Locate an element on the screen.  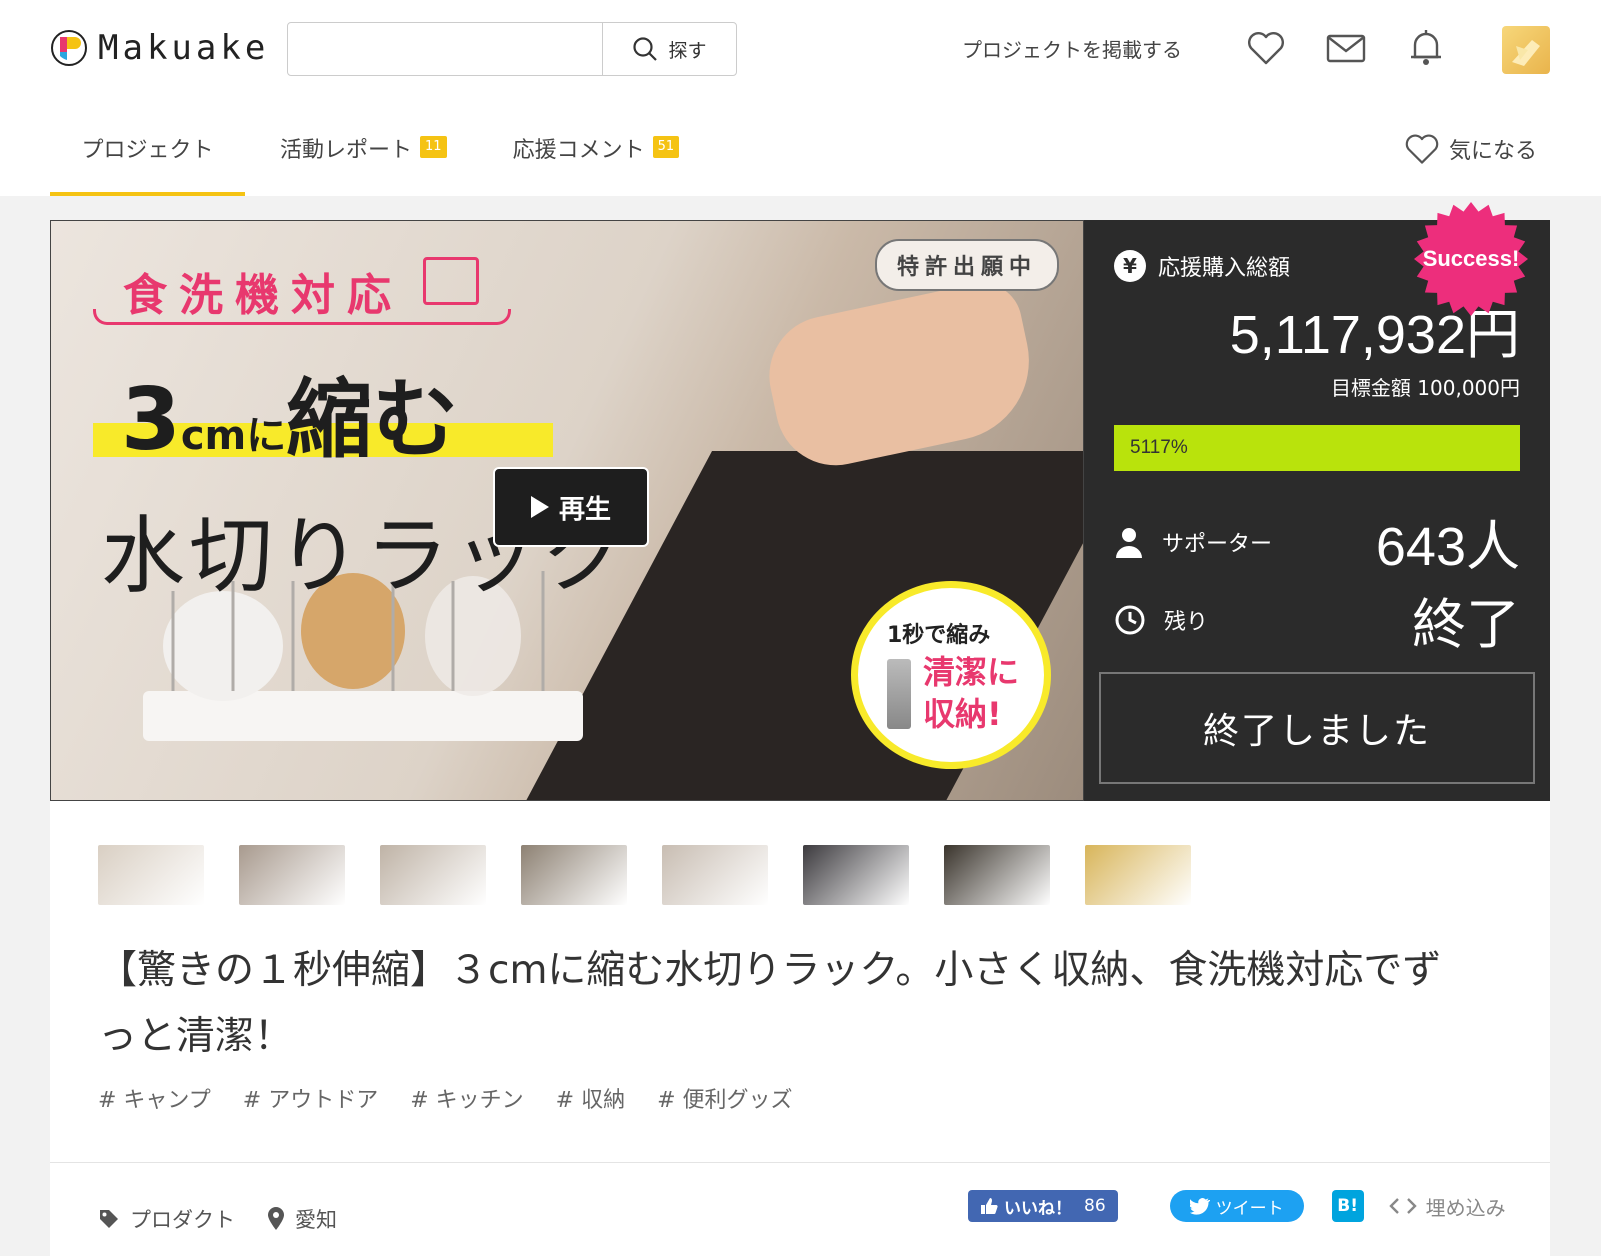
tag-link: # 収納 is located at coordinates (590, 1098).